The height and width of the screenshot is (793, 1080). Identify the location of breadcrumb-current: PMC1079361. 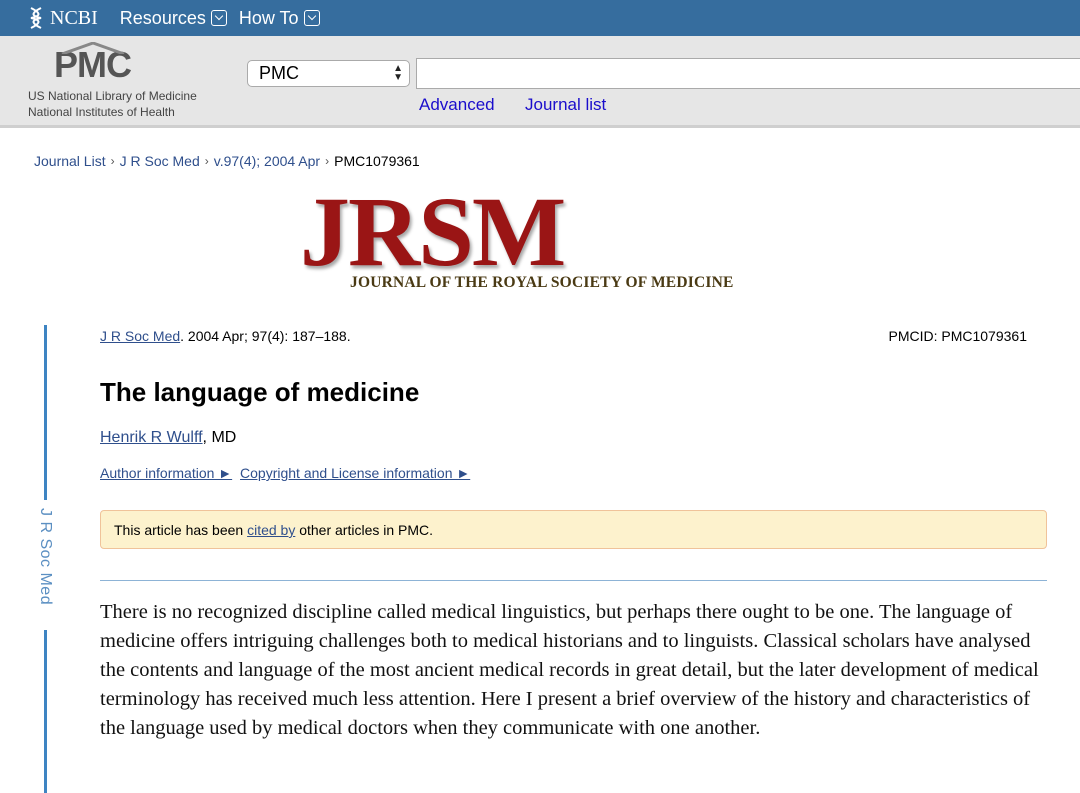
(377, 161).